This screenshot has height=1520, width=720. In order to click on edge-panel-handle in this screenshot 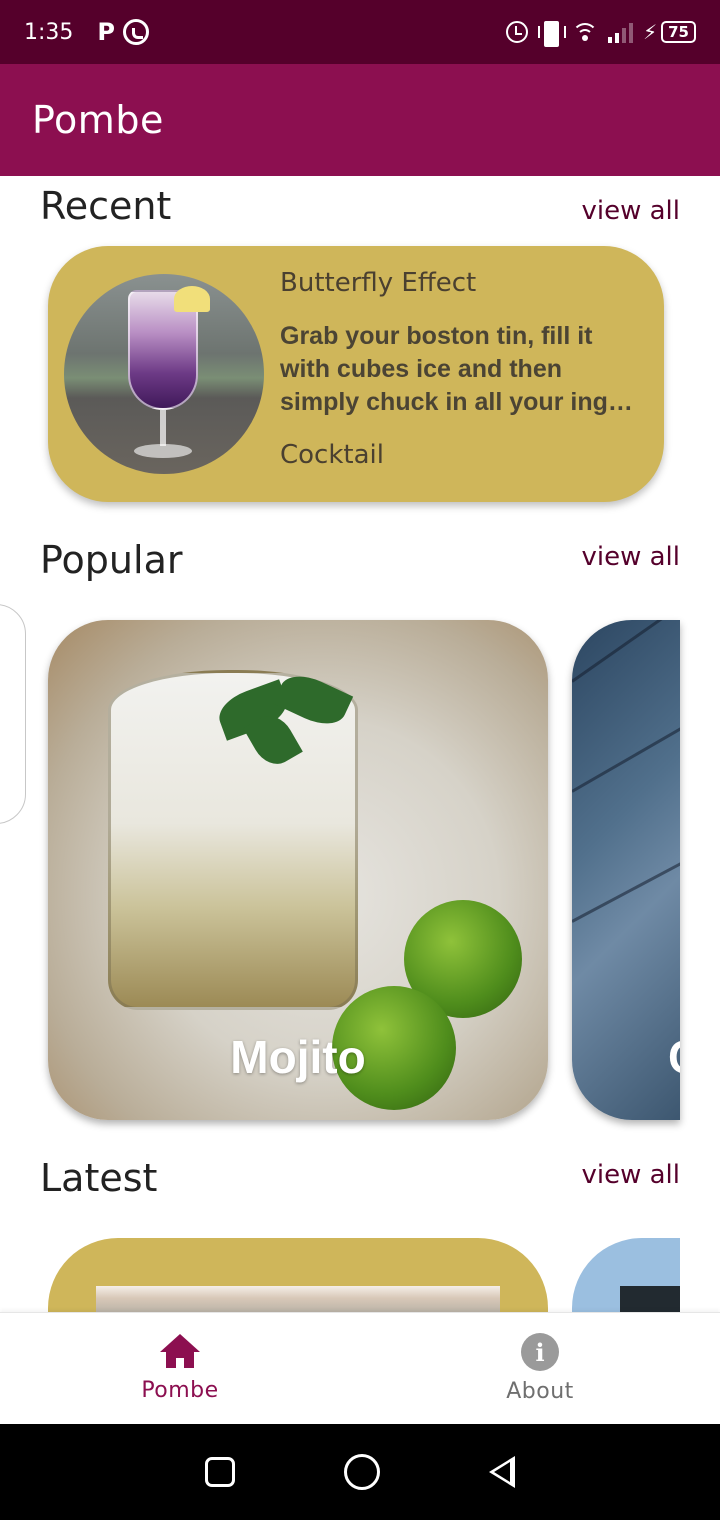, I will do `click(13, 714)`.